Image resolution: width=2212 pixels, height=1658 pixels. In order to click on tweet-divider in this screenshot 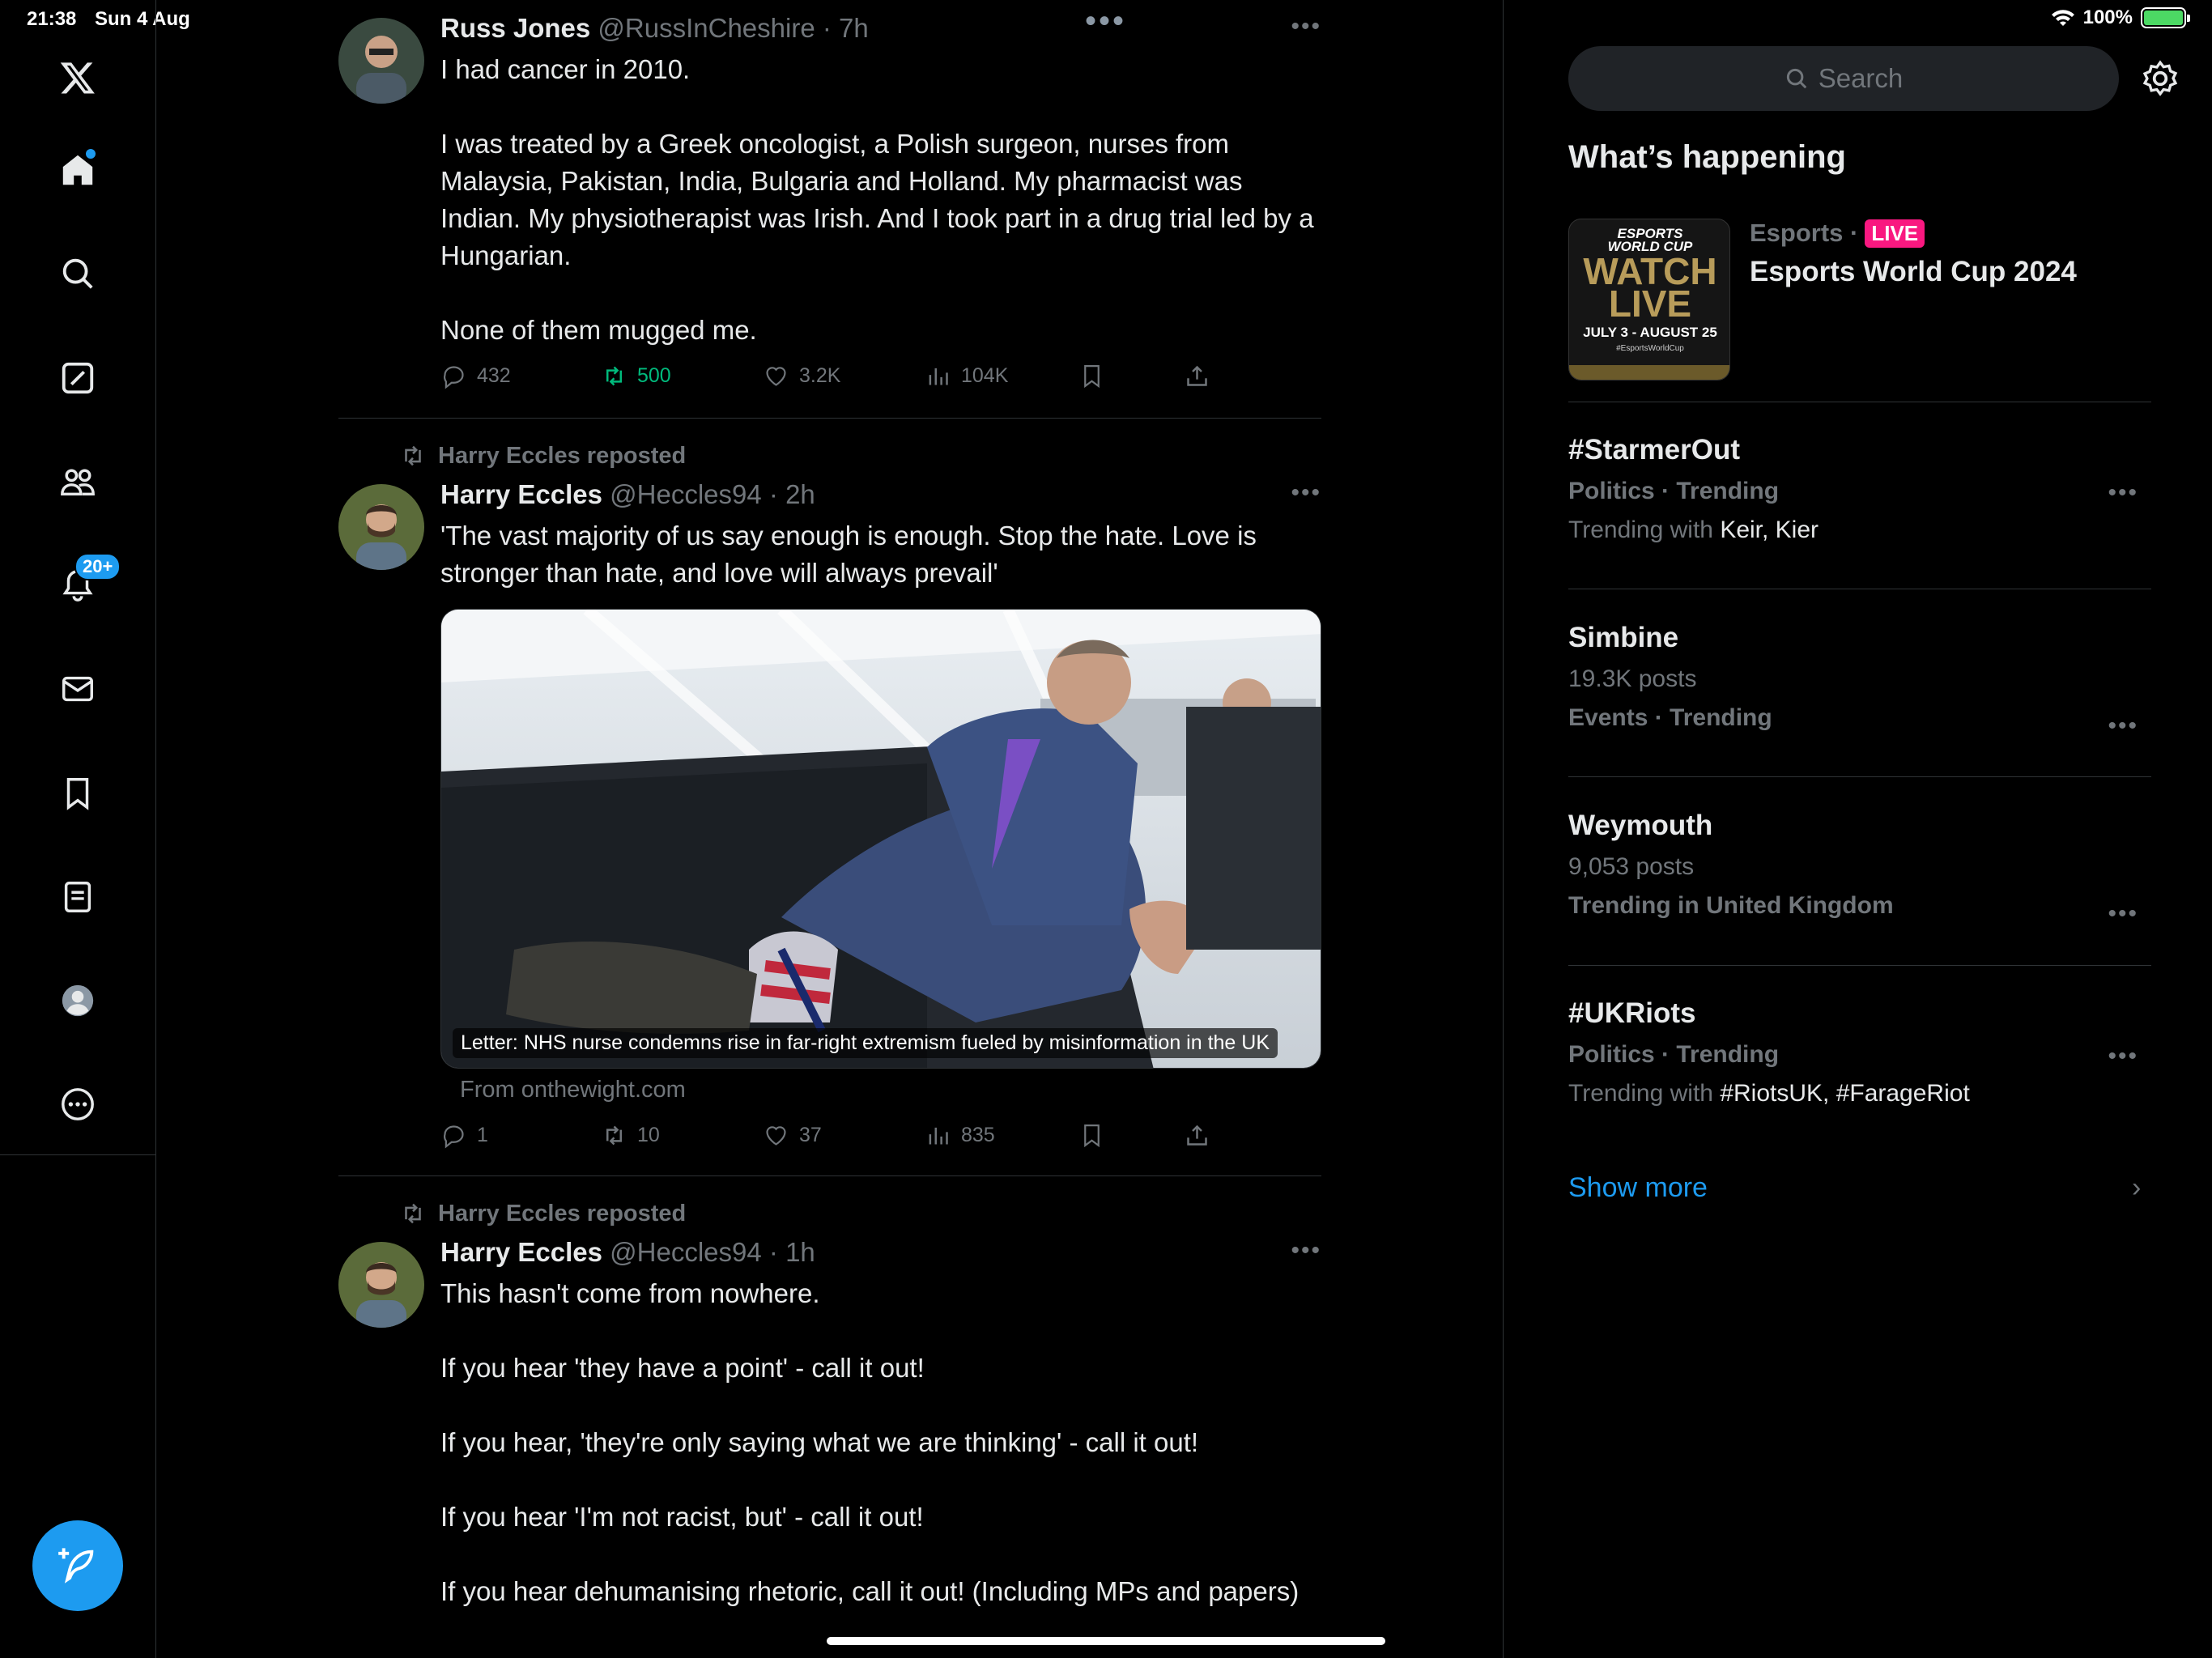, I will do `click(829, 1175)`.